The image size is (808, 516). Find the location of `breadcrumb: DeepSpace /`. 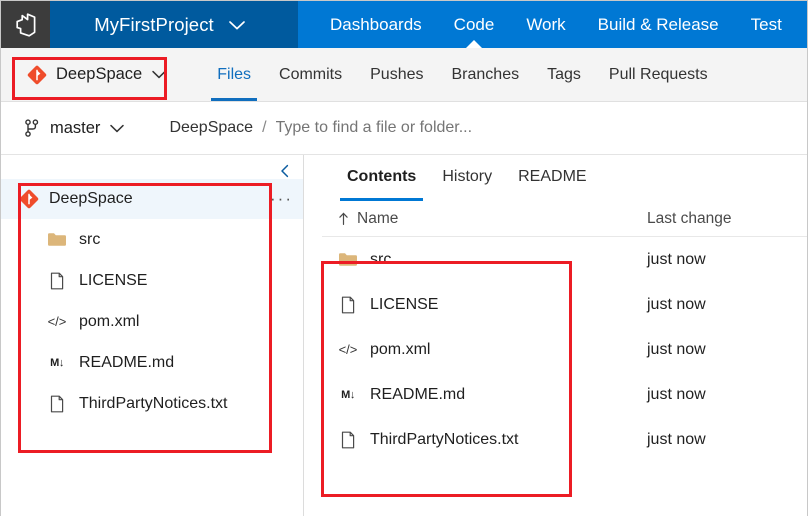

breadcrumb: DeepSpace / is located at coordinates (372, 128).